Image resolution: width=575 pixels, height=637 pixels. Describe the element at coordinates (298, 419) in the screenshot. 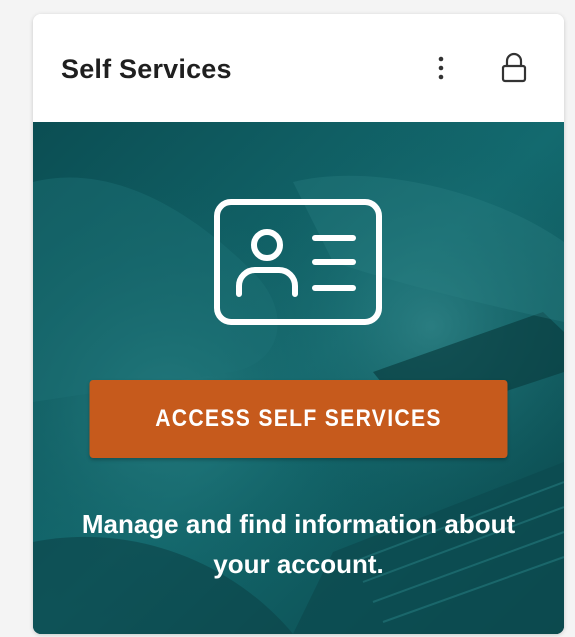

I see `access-self-services-button: ACCESS SELF SERVICES` at that location.